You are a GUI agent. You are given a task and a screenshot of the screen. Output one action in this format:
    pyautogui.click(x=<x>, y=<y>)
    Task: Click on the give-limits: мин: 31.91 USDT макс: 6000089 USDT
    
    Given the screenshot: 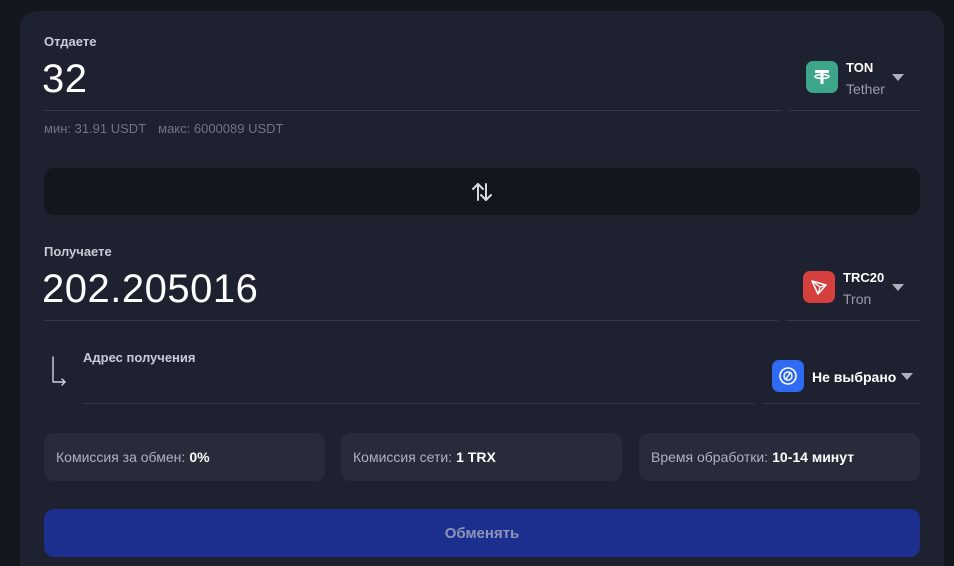 What is the action you would take?
    pyautogui.click(x=163, y=128)
    